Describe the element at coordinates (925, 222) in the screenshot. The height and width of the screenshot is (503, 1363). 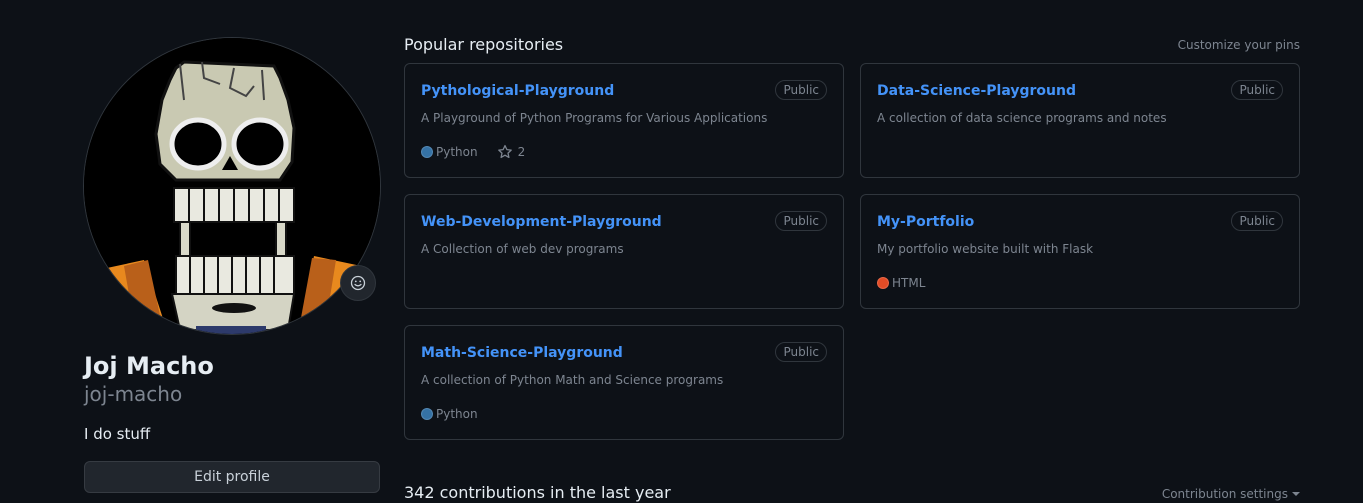
I see `repo-name-link: My-Portfolio` at that location.